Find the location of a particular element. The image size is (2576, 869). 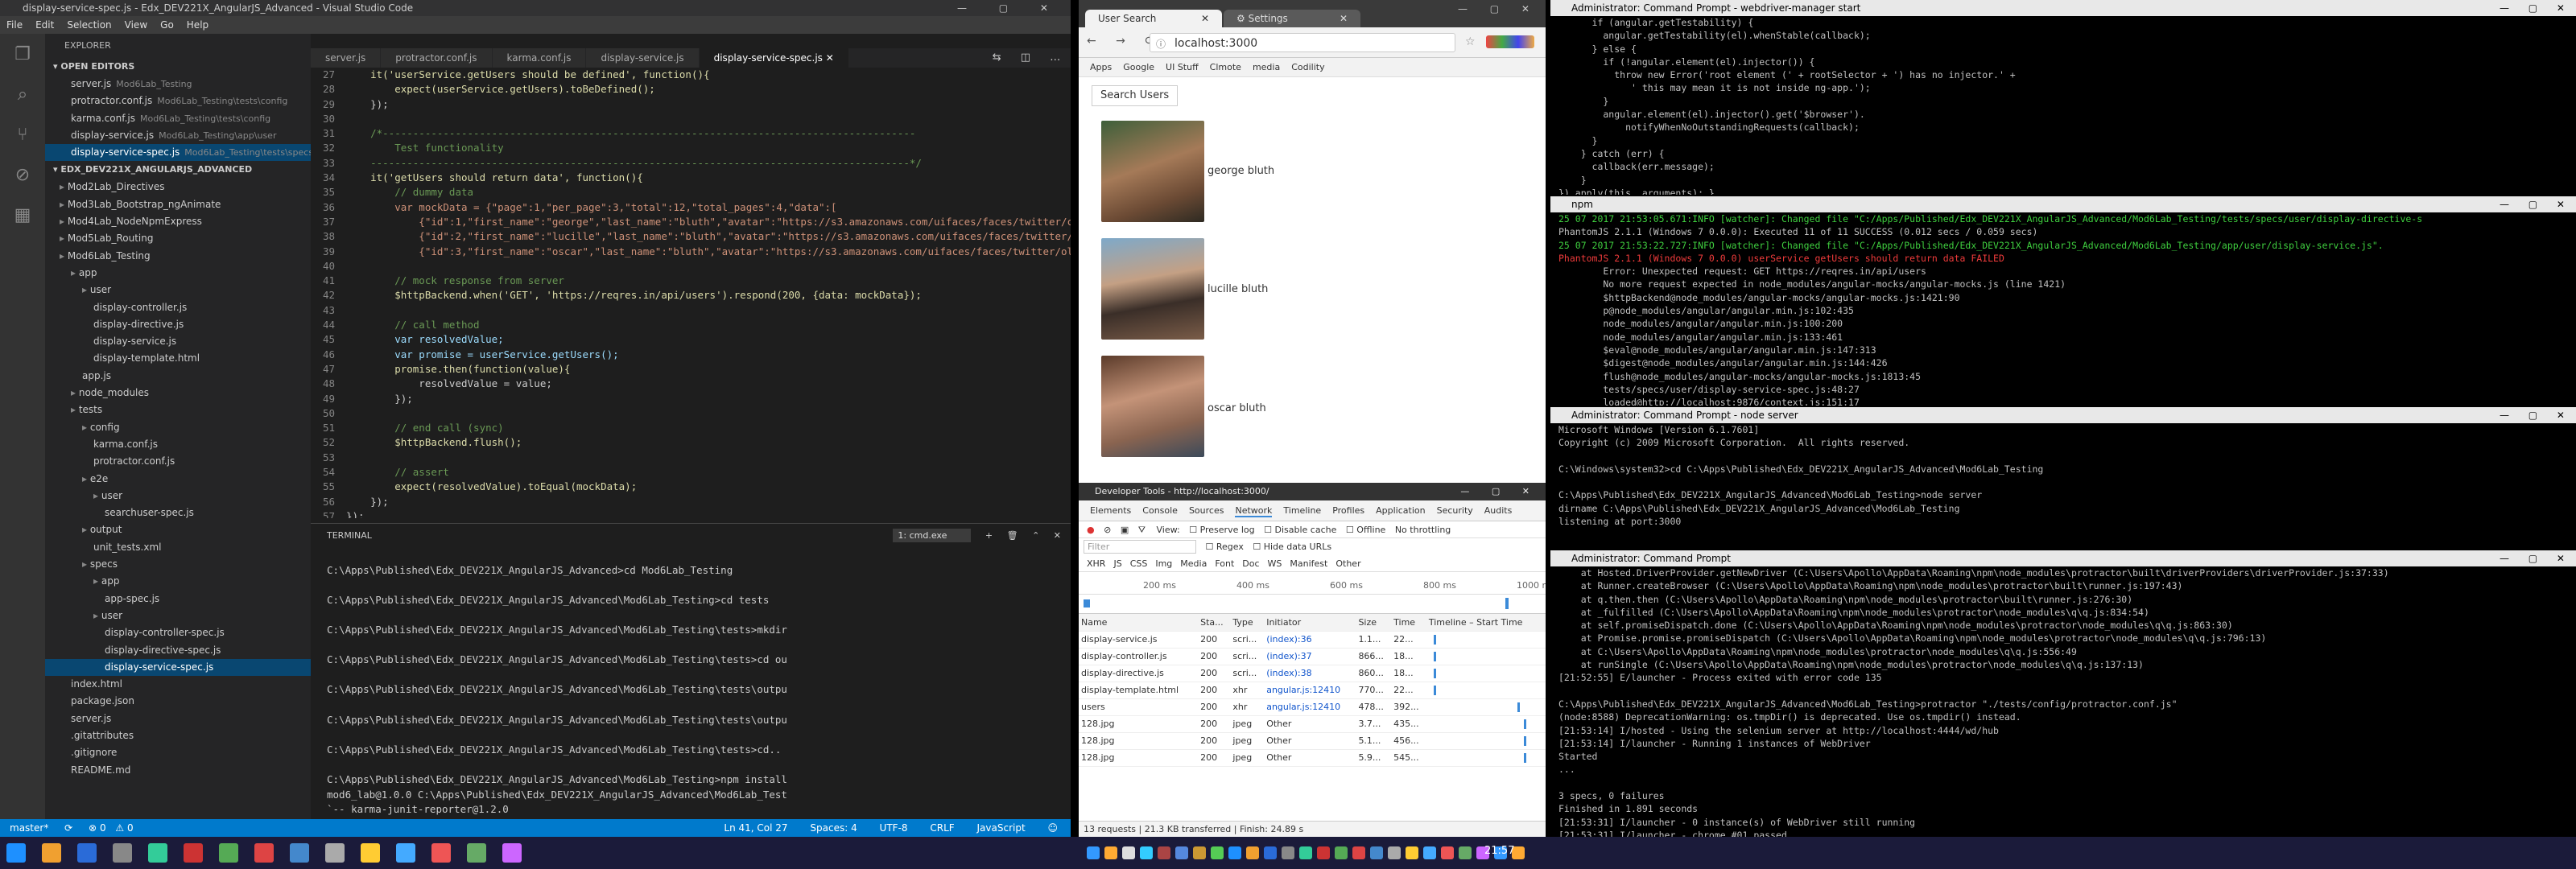

browser-tab-user-search: User Search ✕ is located at coordinates (1153, 18).